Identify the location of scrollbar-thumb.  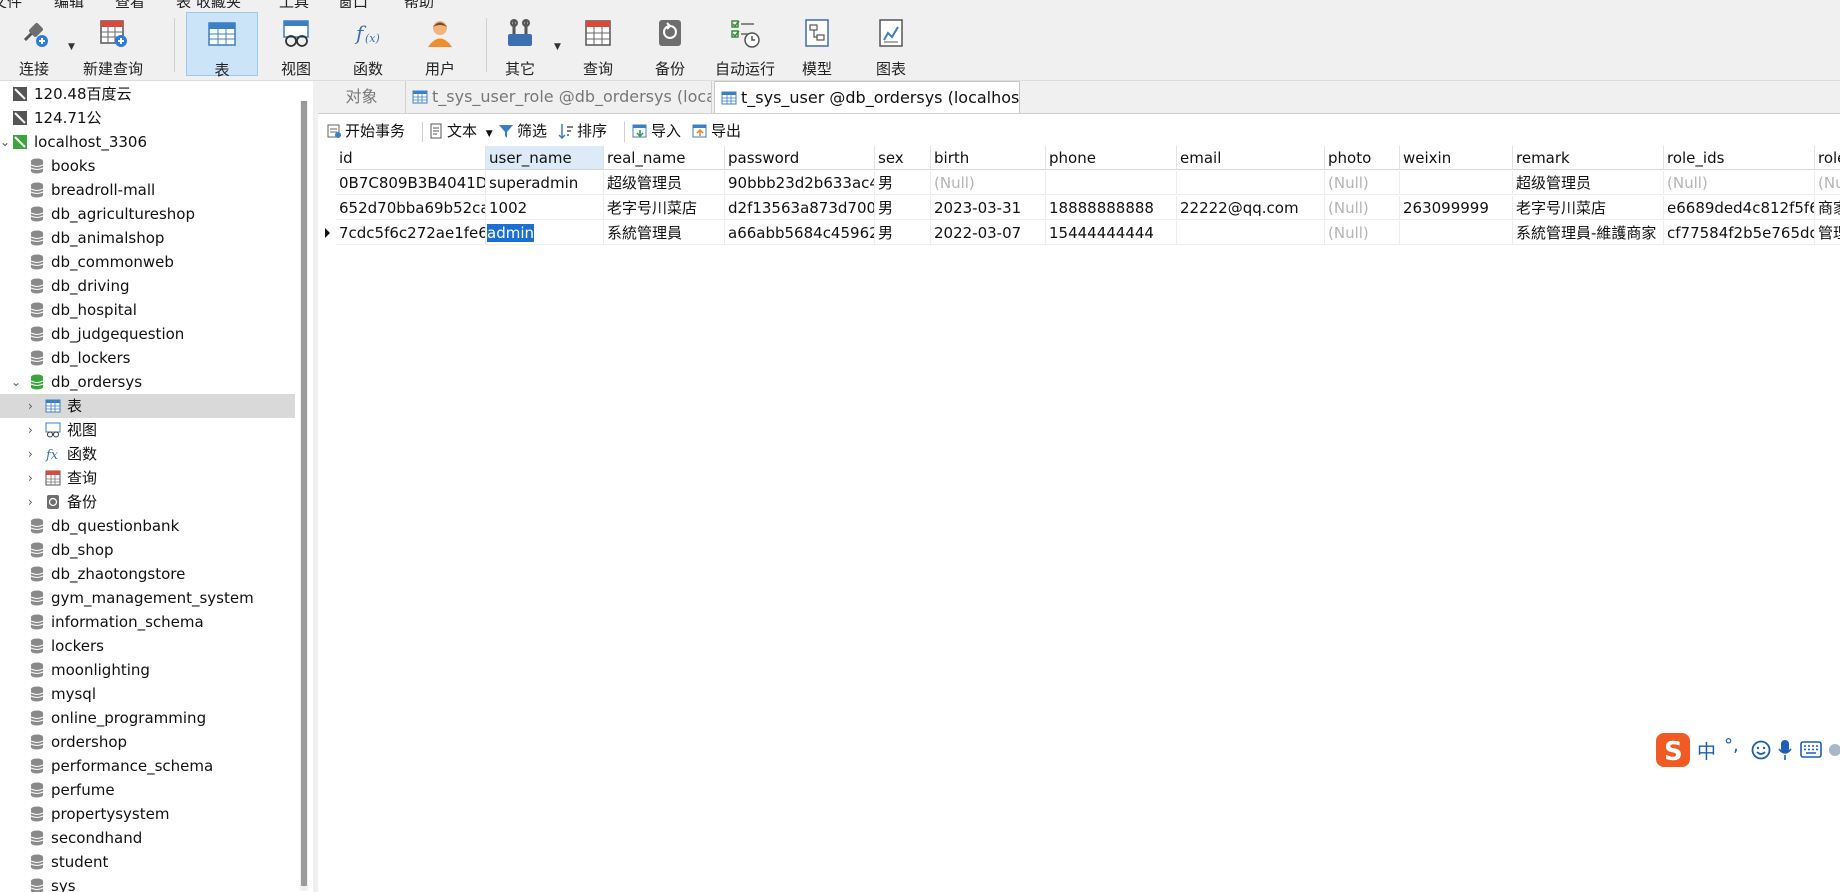
(304, 493).